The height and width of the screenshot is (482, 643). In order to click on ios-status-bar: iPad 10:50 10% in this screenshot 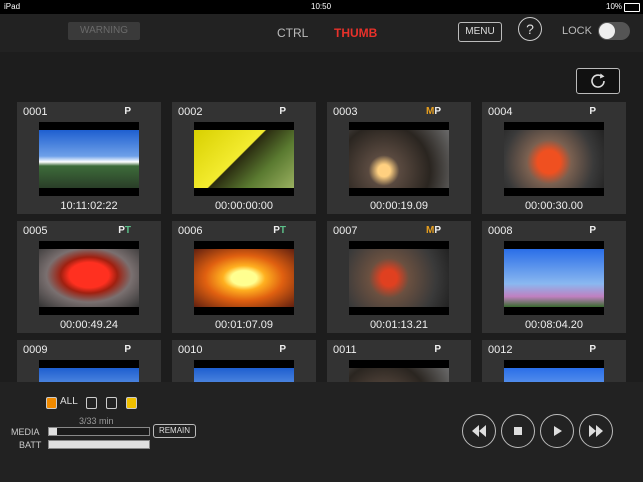, I will do `click(321, 7)`.